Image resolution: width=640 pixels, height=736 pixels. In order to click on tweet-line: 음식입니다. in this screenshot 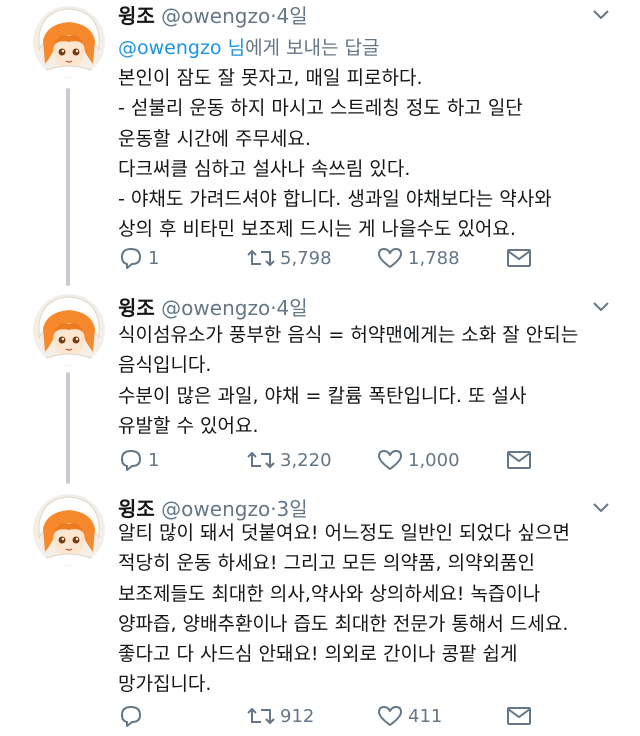, I will do `click(165, 365)`.